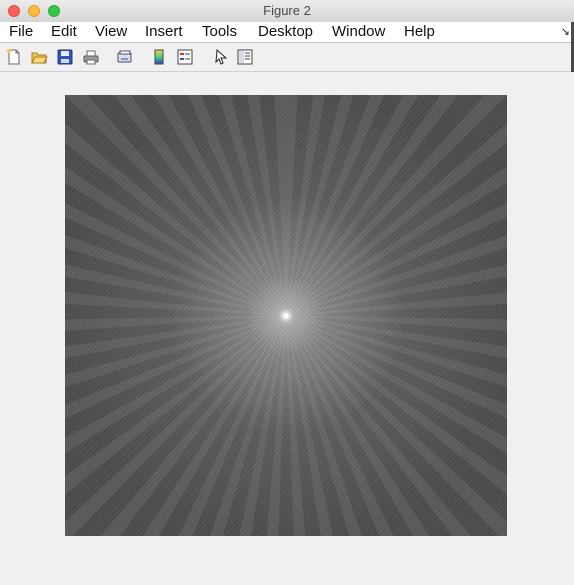 The width and height of the screenshot is (574, 585). I want to click on link-plot-icon, so click(125, 57).